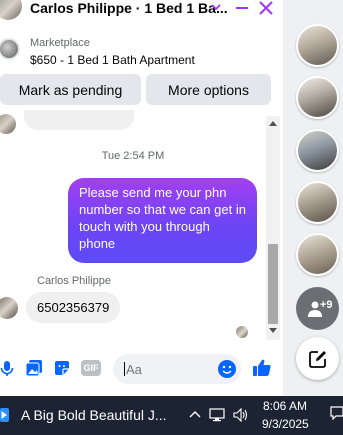 The height and width of the screenshot is (435, 343). I want to click on previous-message-bubble, so click(79, 120).